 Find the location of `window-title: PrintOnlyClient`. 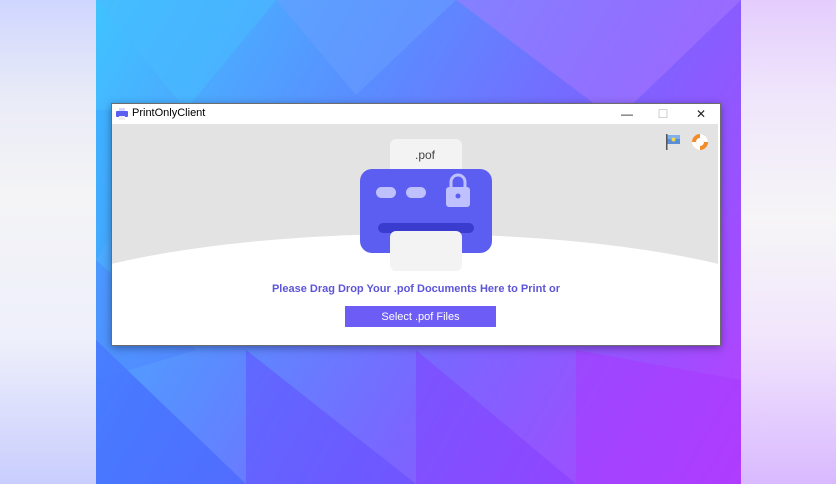

window-title: PrintOnlyClient is located at coordinates (169, 113).